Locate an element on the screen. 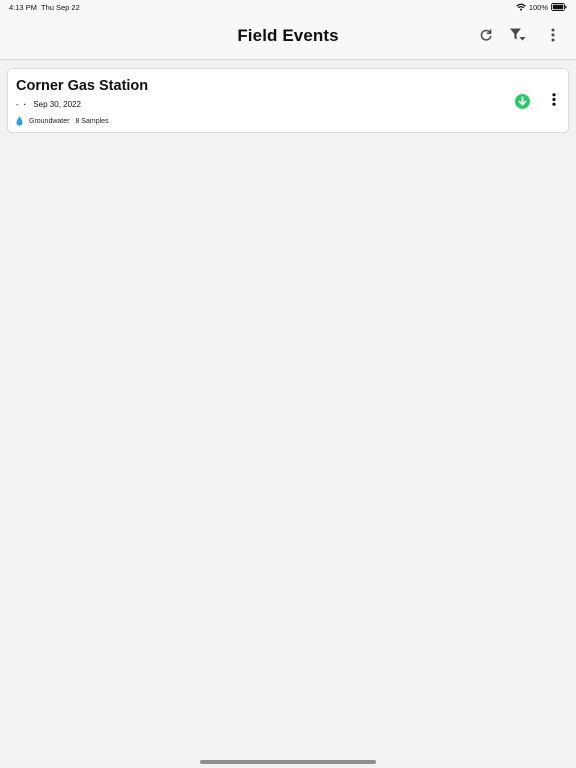 Image resolution: width=576 pixels, height=768 pixels. event-meta: - · Sep 30, 2022 is located at coordinates (48, 104).